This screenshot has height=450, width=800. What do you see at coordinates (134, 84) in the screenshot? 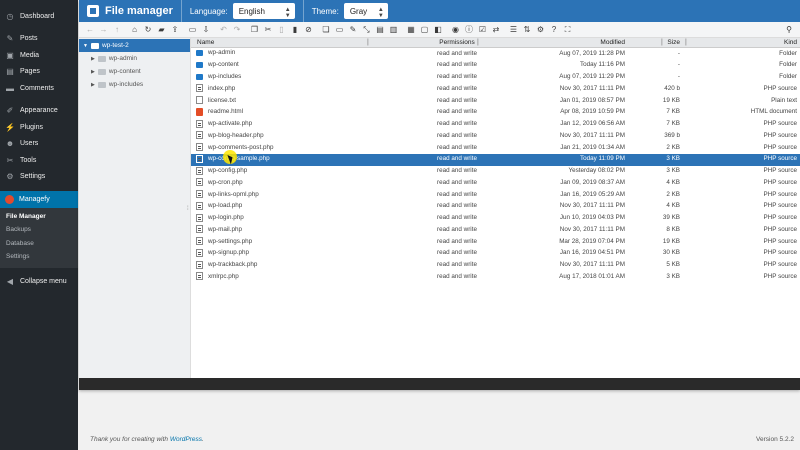
I see `tree-item-wp-includes: ▶ wp-includes` at bounding box center [134, 84].